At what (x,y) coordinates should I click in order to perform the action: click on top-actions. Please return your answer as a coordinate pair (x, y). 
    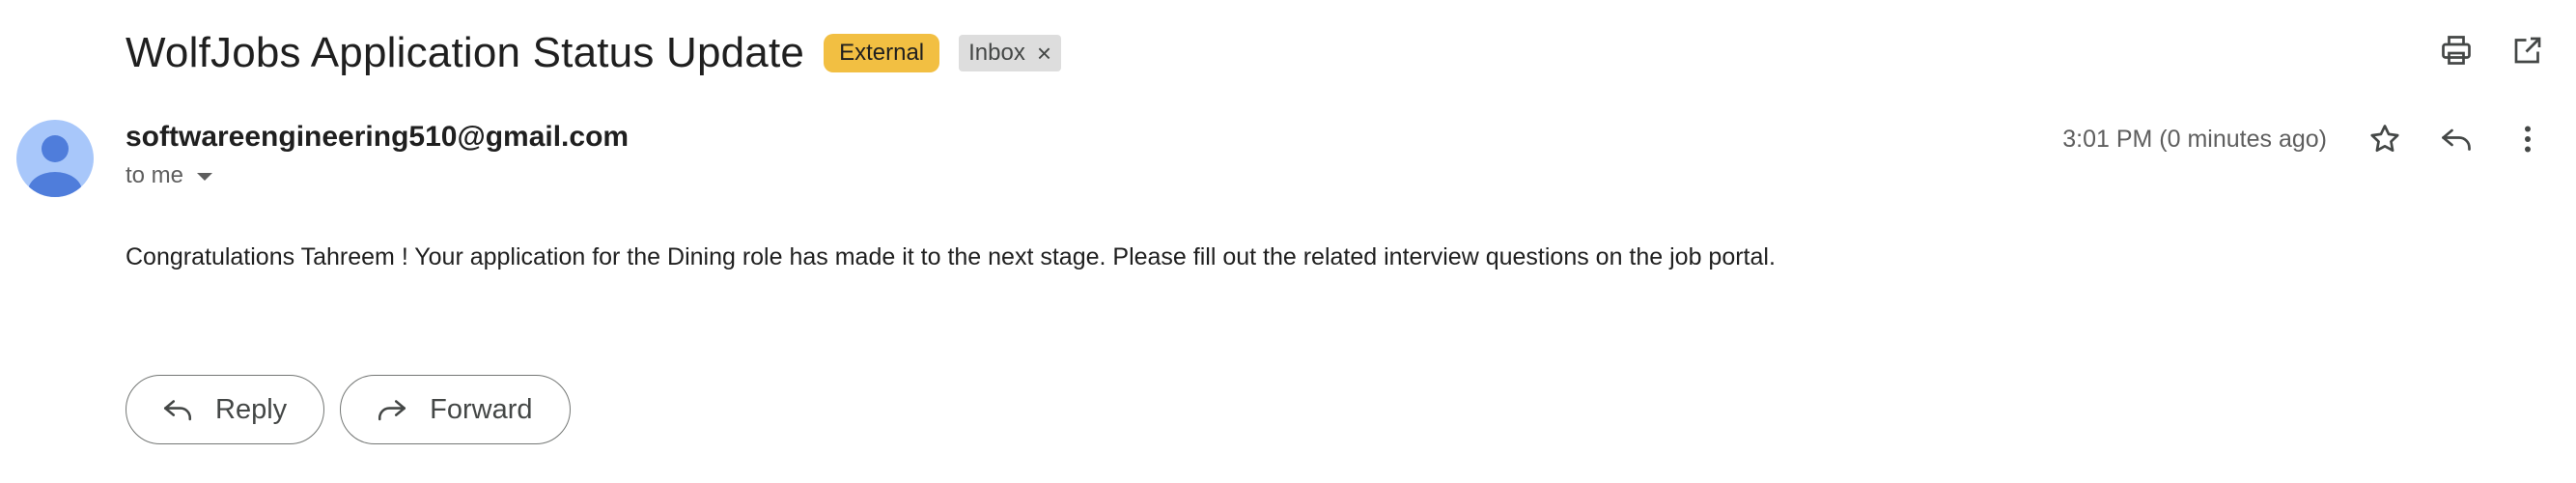
    Looking at the image, I should click on (2492, 50).